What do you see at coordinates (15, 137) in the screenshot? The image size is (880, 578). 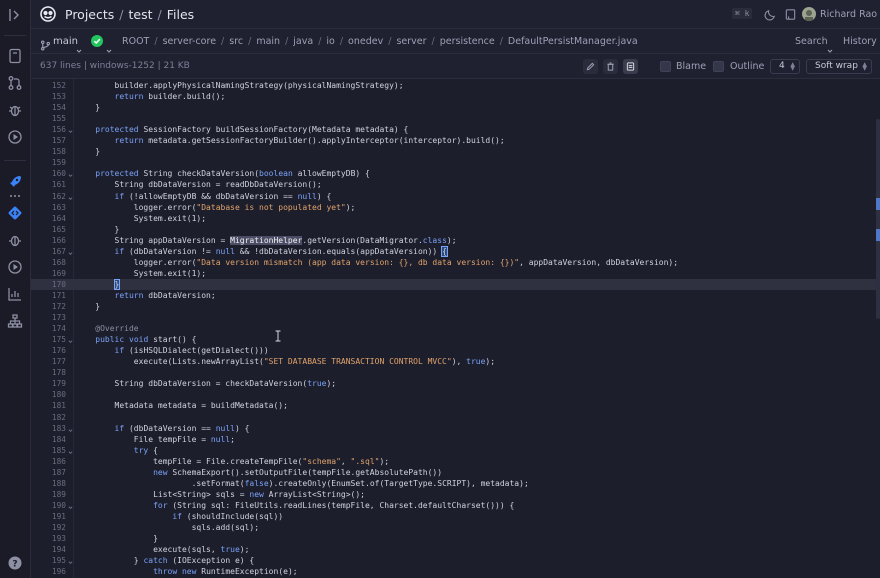 I see `builds-icon` at bounding box center [15, 137].